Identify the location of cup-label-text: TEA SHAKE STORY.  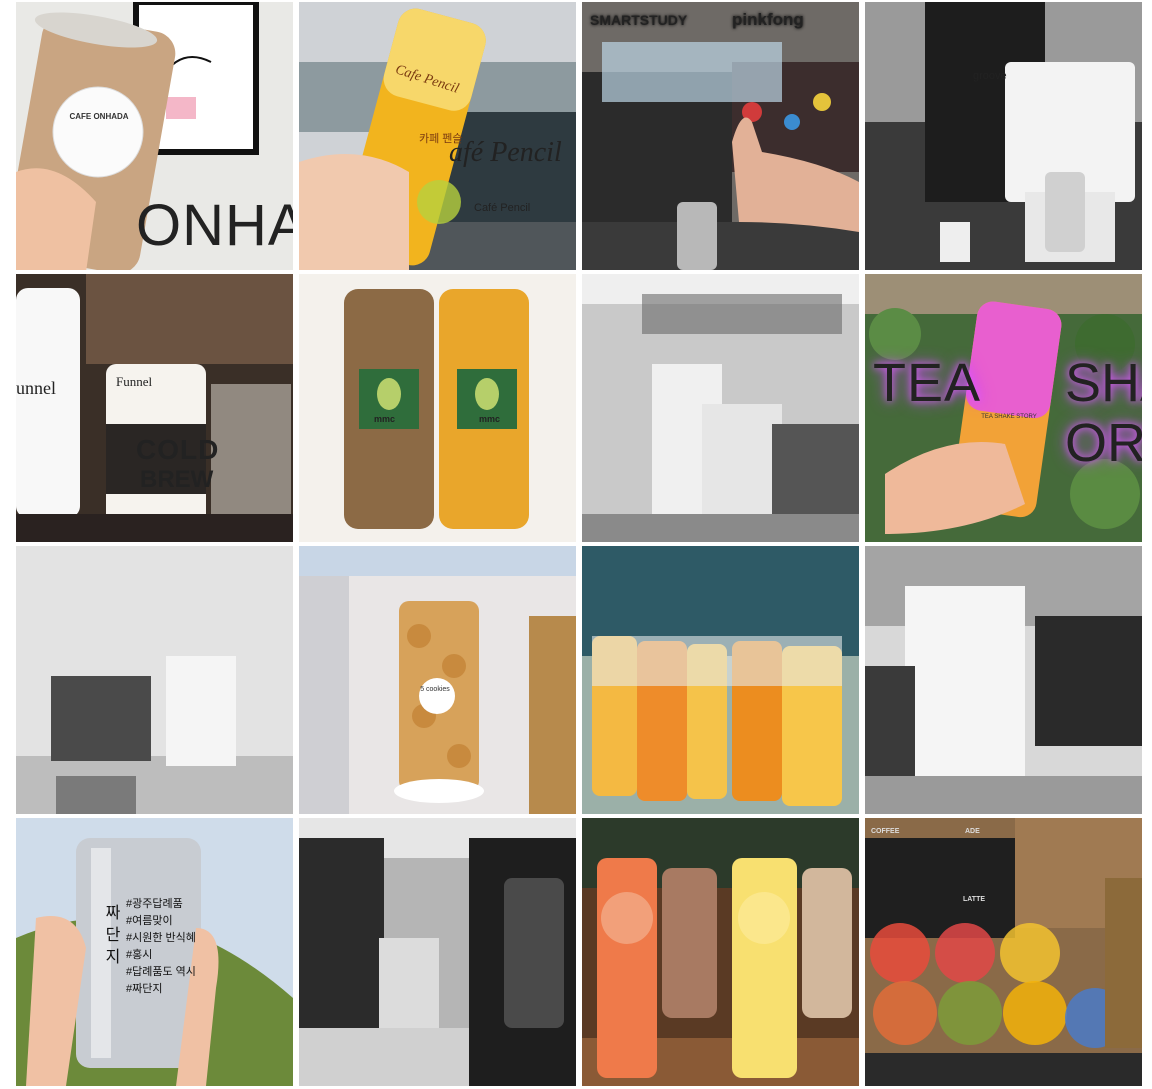
(1009, 417).